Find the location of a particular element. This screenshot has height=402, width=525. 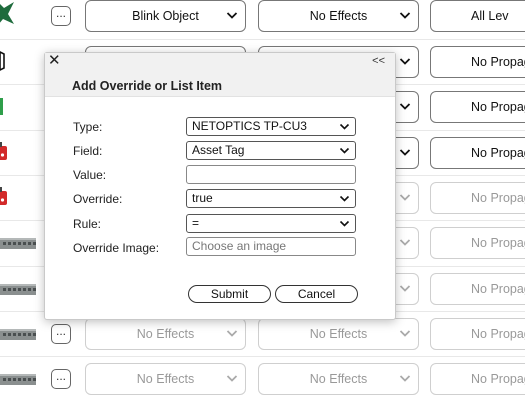

value-label: Value: is located at coordinates (90, 175).